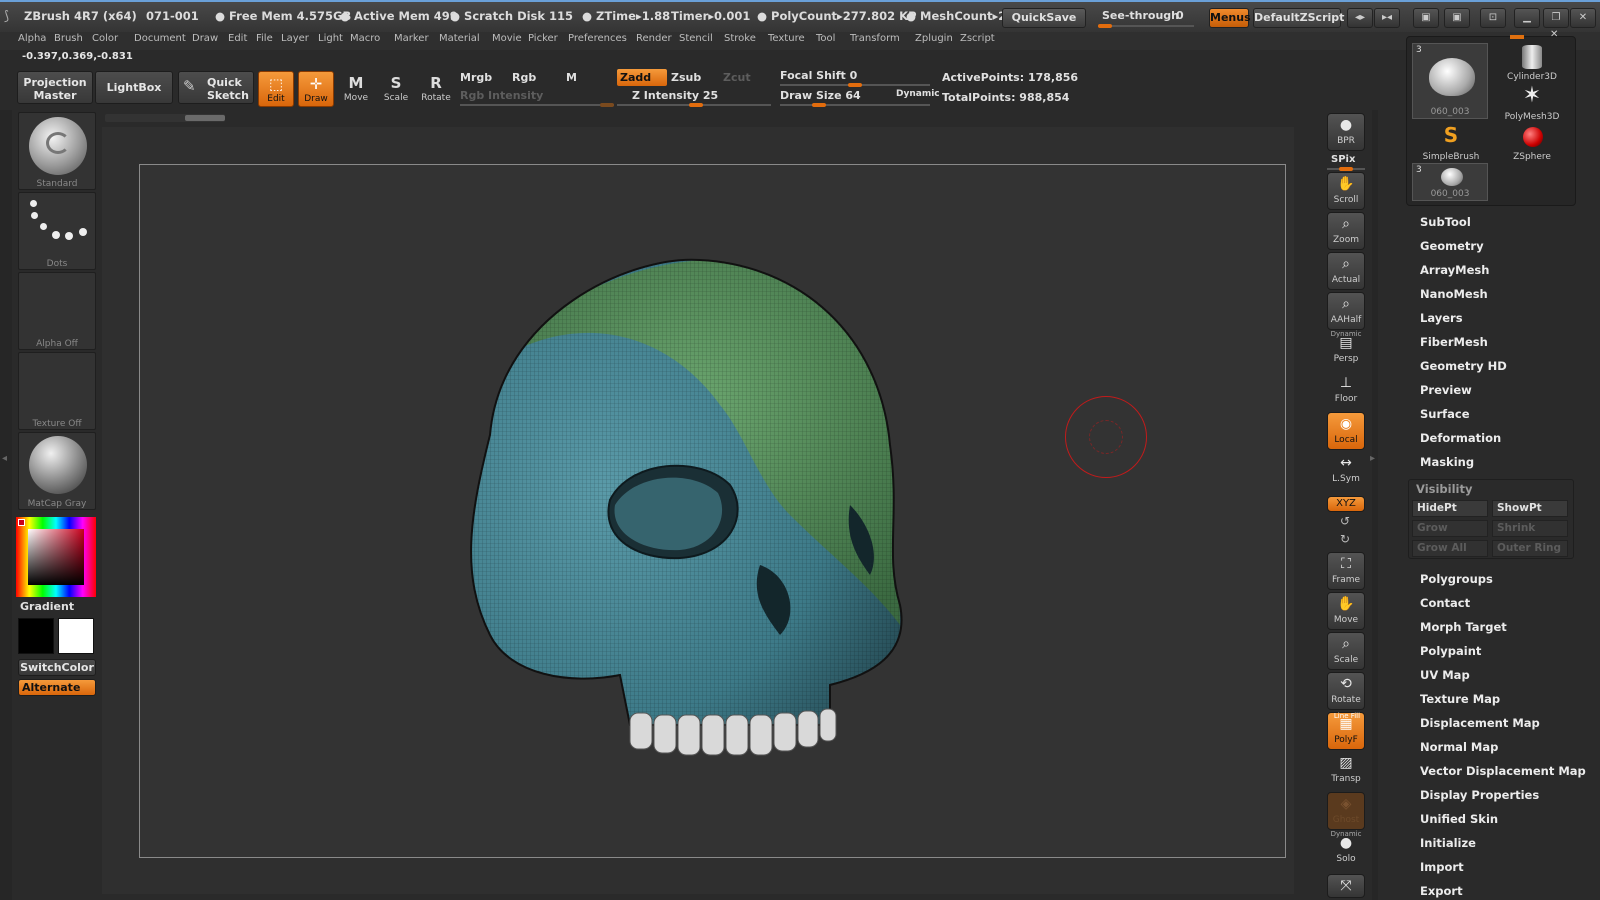  I want to click on export-header: Export, so click(1441, 891).